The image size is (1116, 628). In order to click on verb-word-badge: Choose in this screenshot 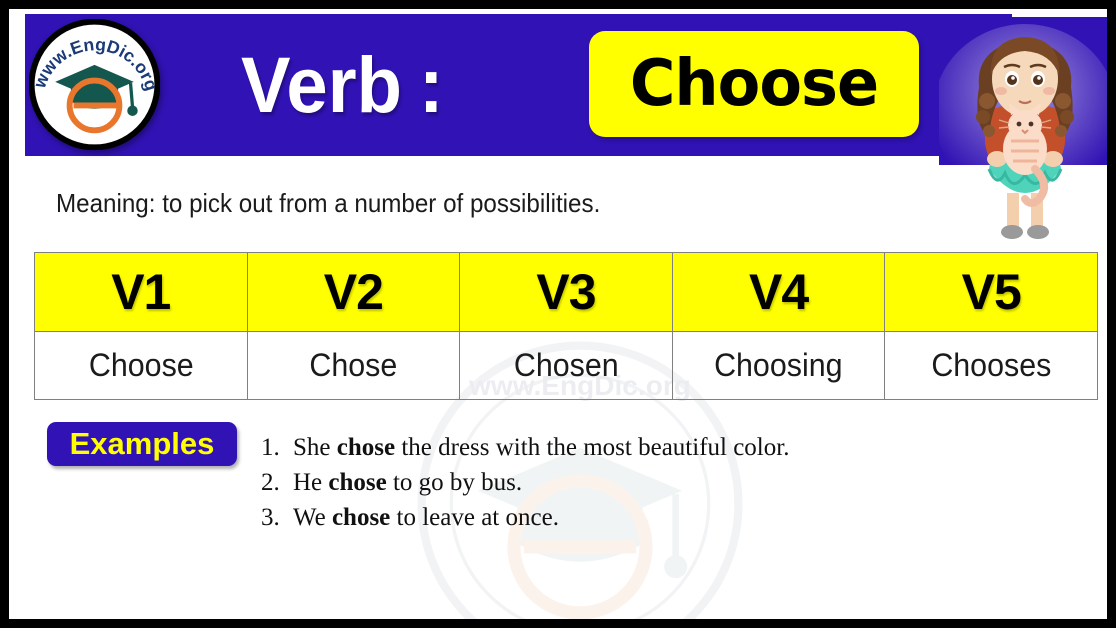, I will do `click(754, 84)`.